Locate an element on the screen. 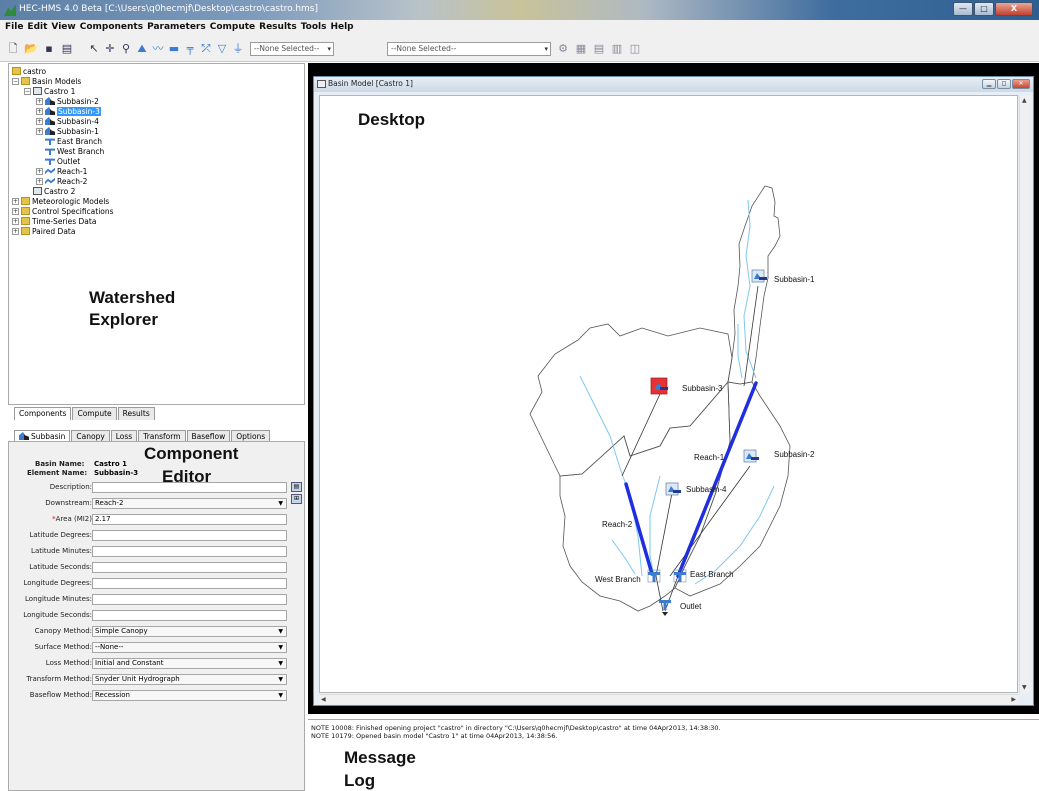  vertical-scrollbar: ▲ ▼ is located at coordinates (1024, 394).